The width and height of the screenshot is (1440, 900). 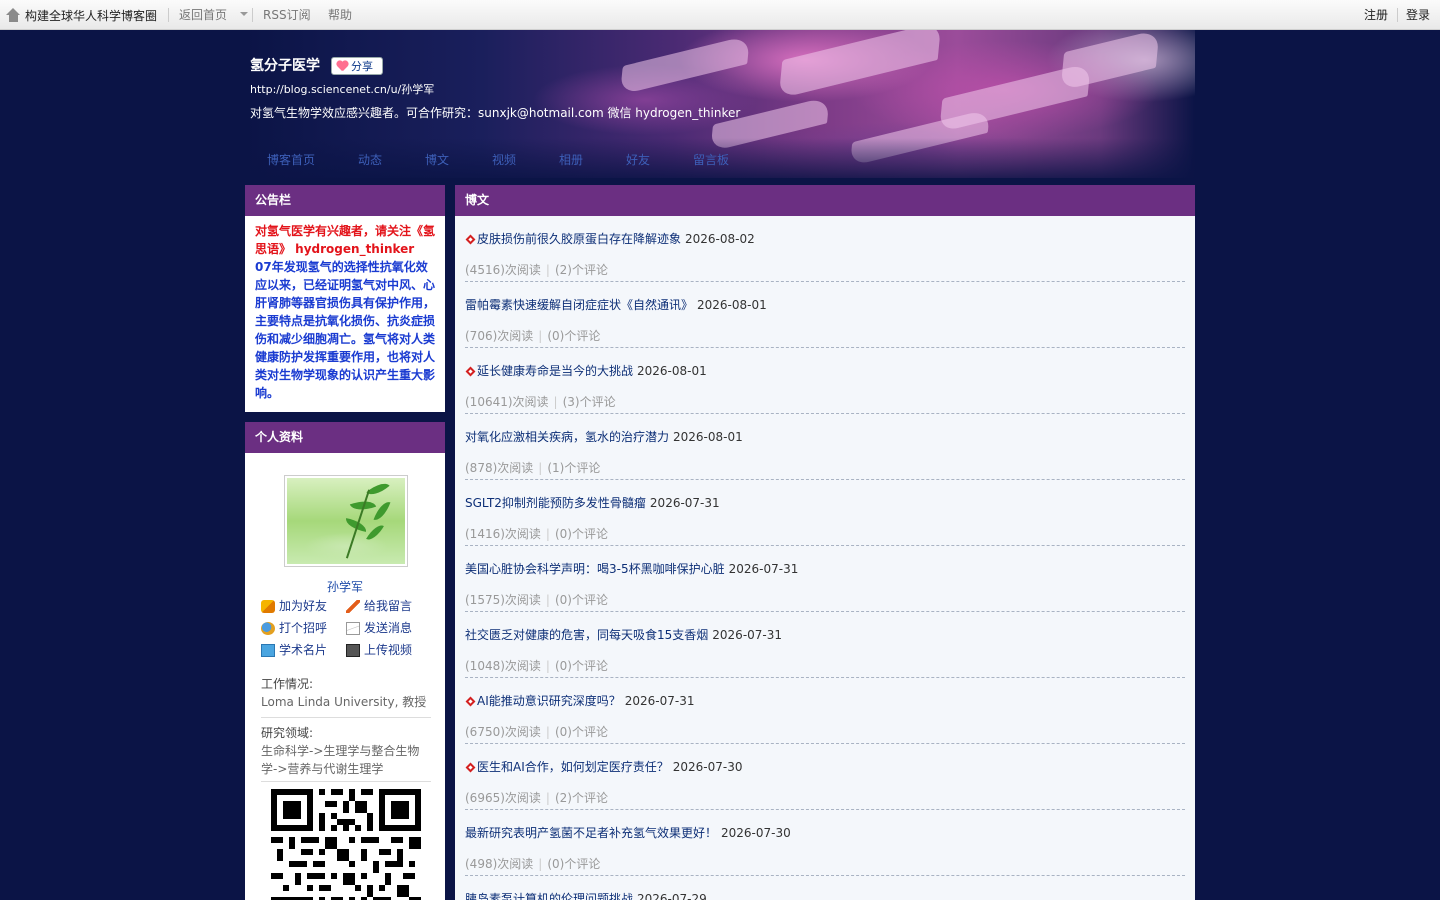 What do you see at coordinates (346, 717) in the screenshot?
I see `divider` at bounding box center [346, 717].